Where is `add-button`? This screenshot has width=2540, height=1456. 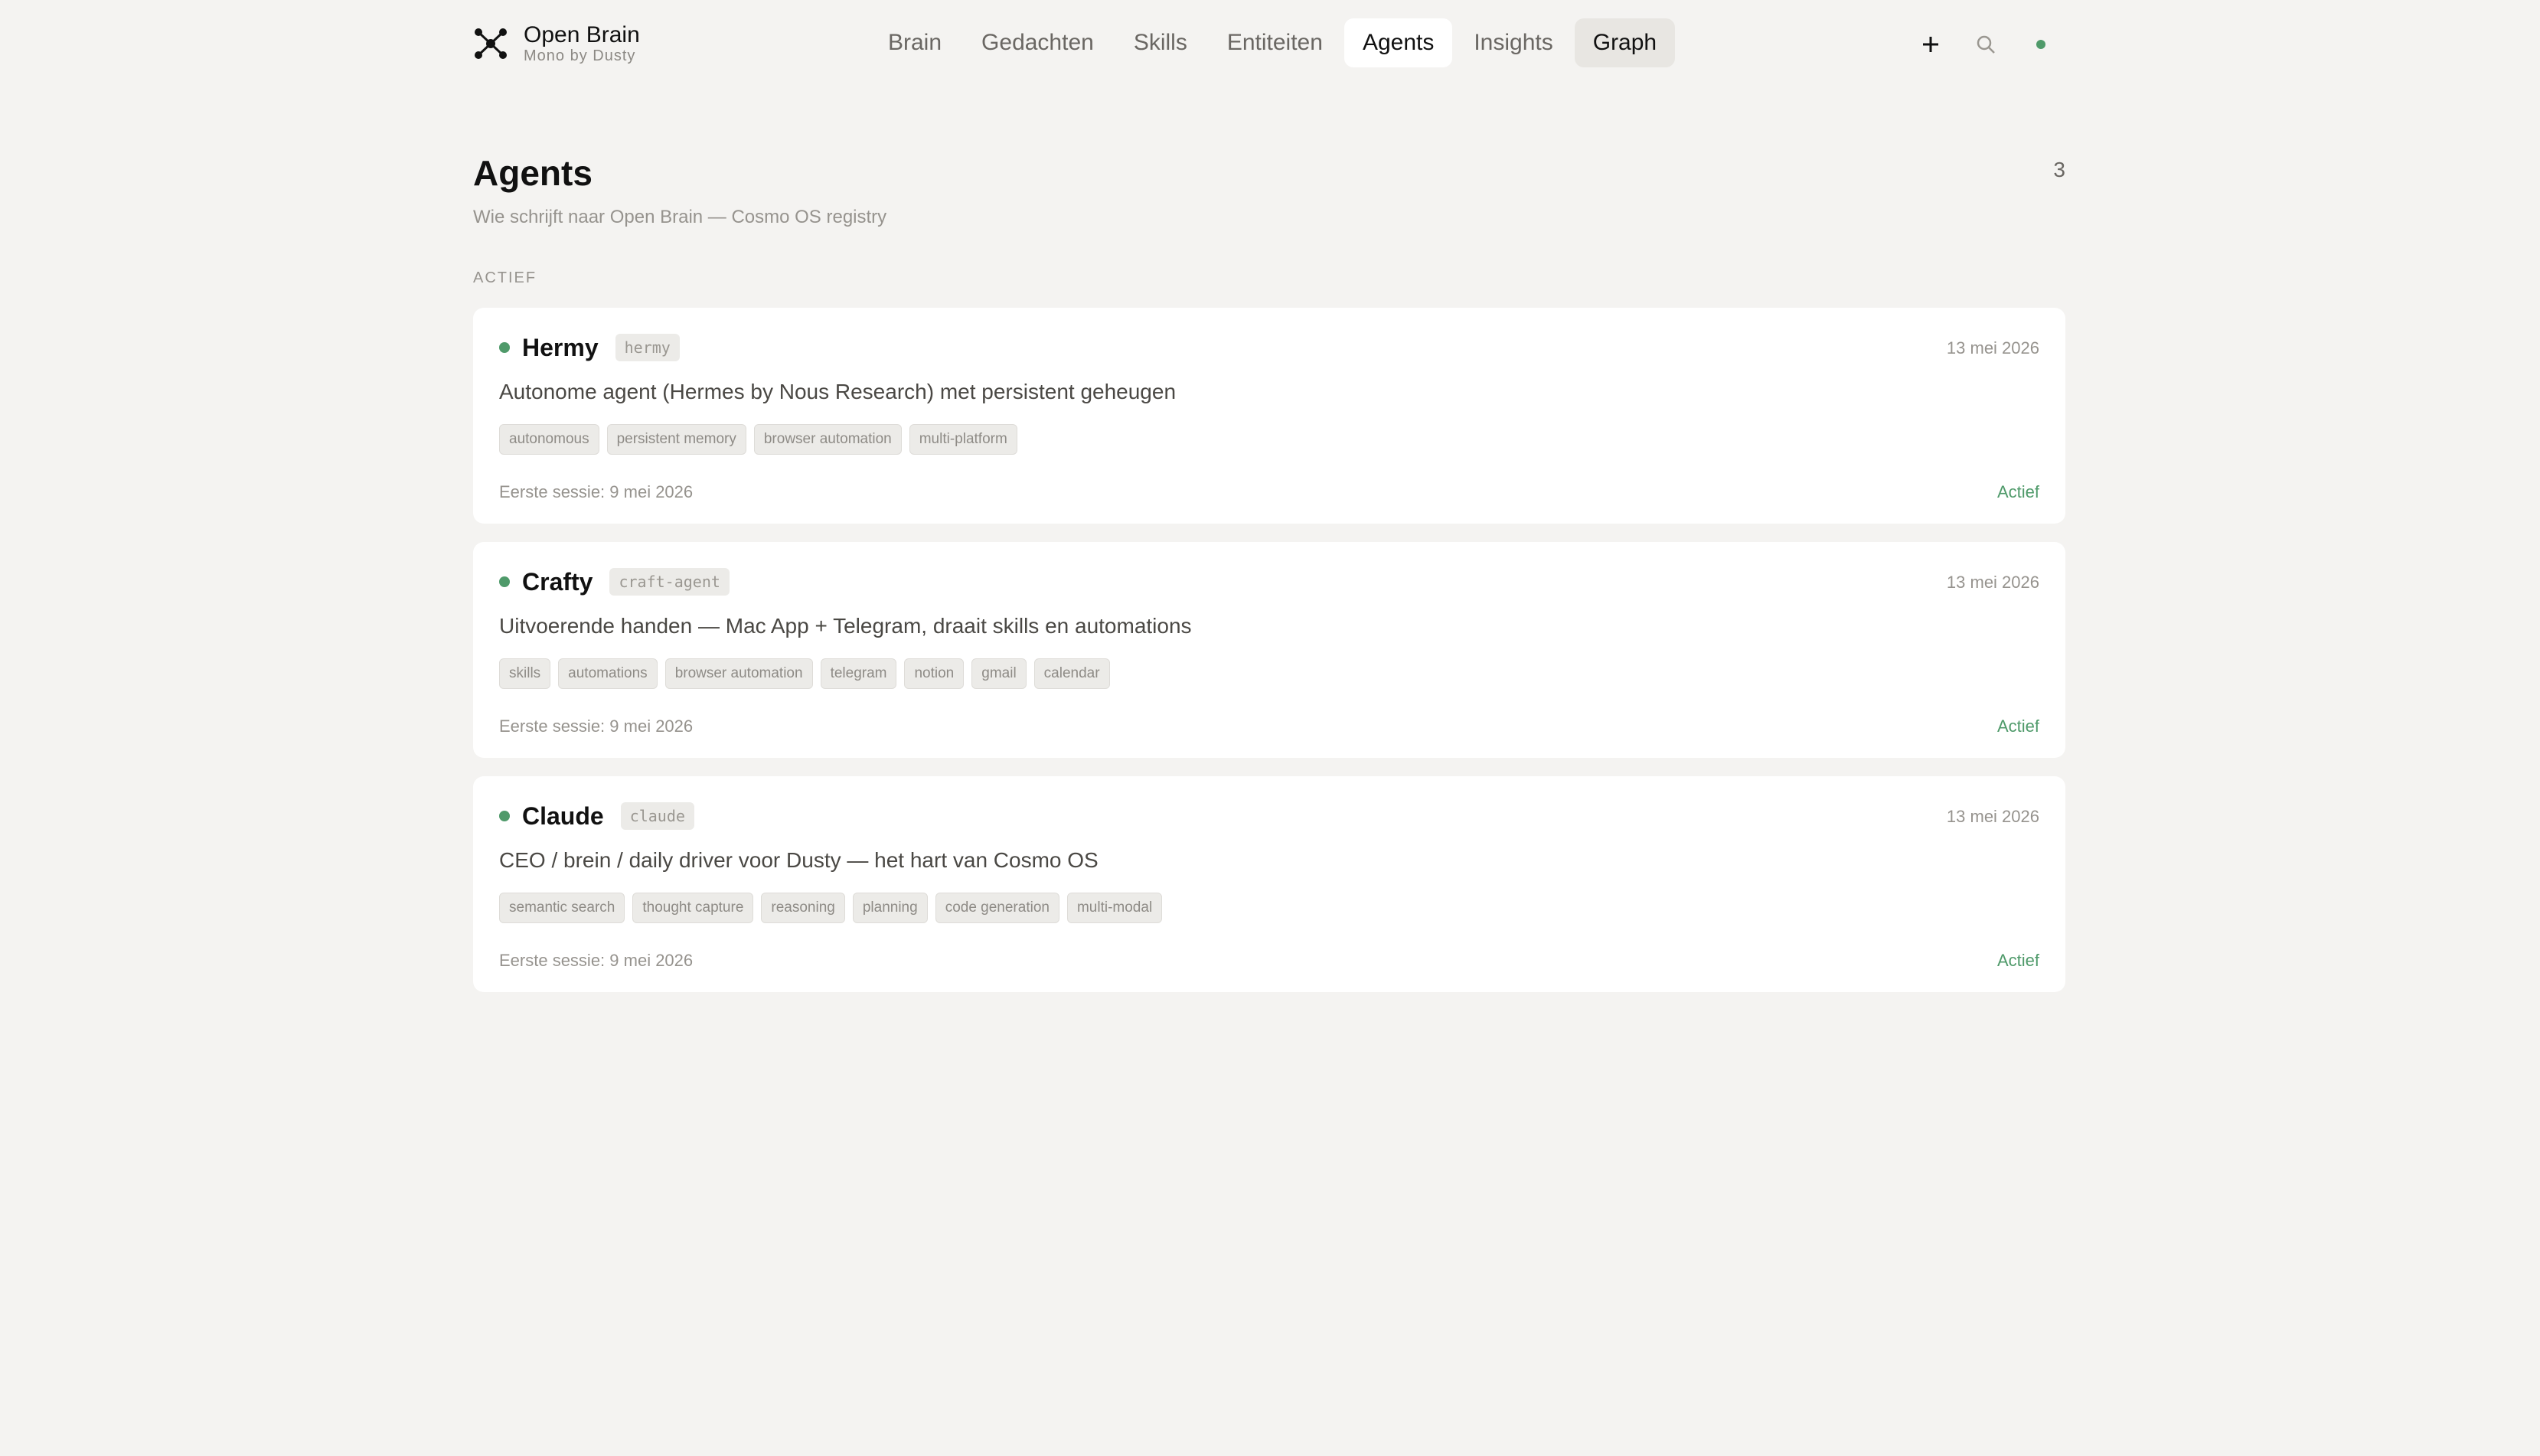
add-button is located at coordinates (1931, 44).